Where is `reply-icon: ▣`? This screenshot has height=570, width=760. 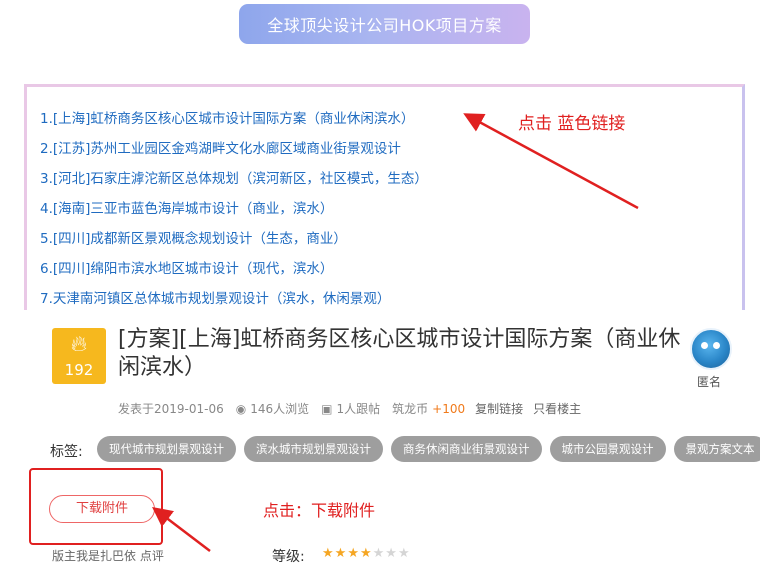 reply-icon: ▣ is located at coordinates (327, 408).